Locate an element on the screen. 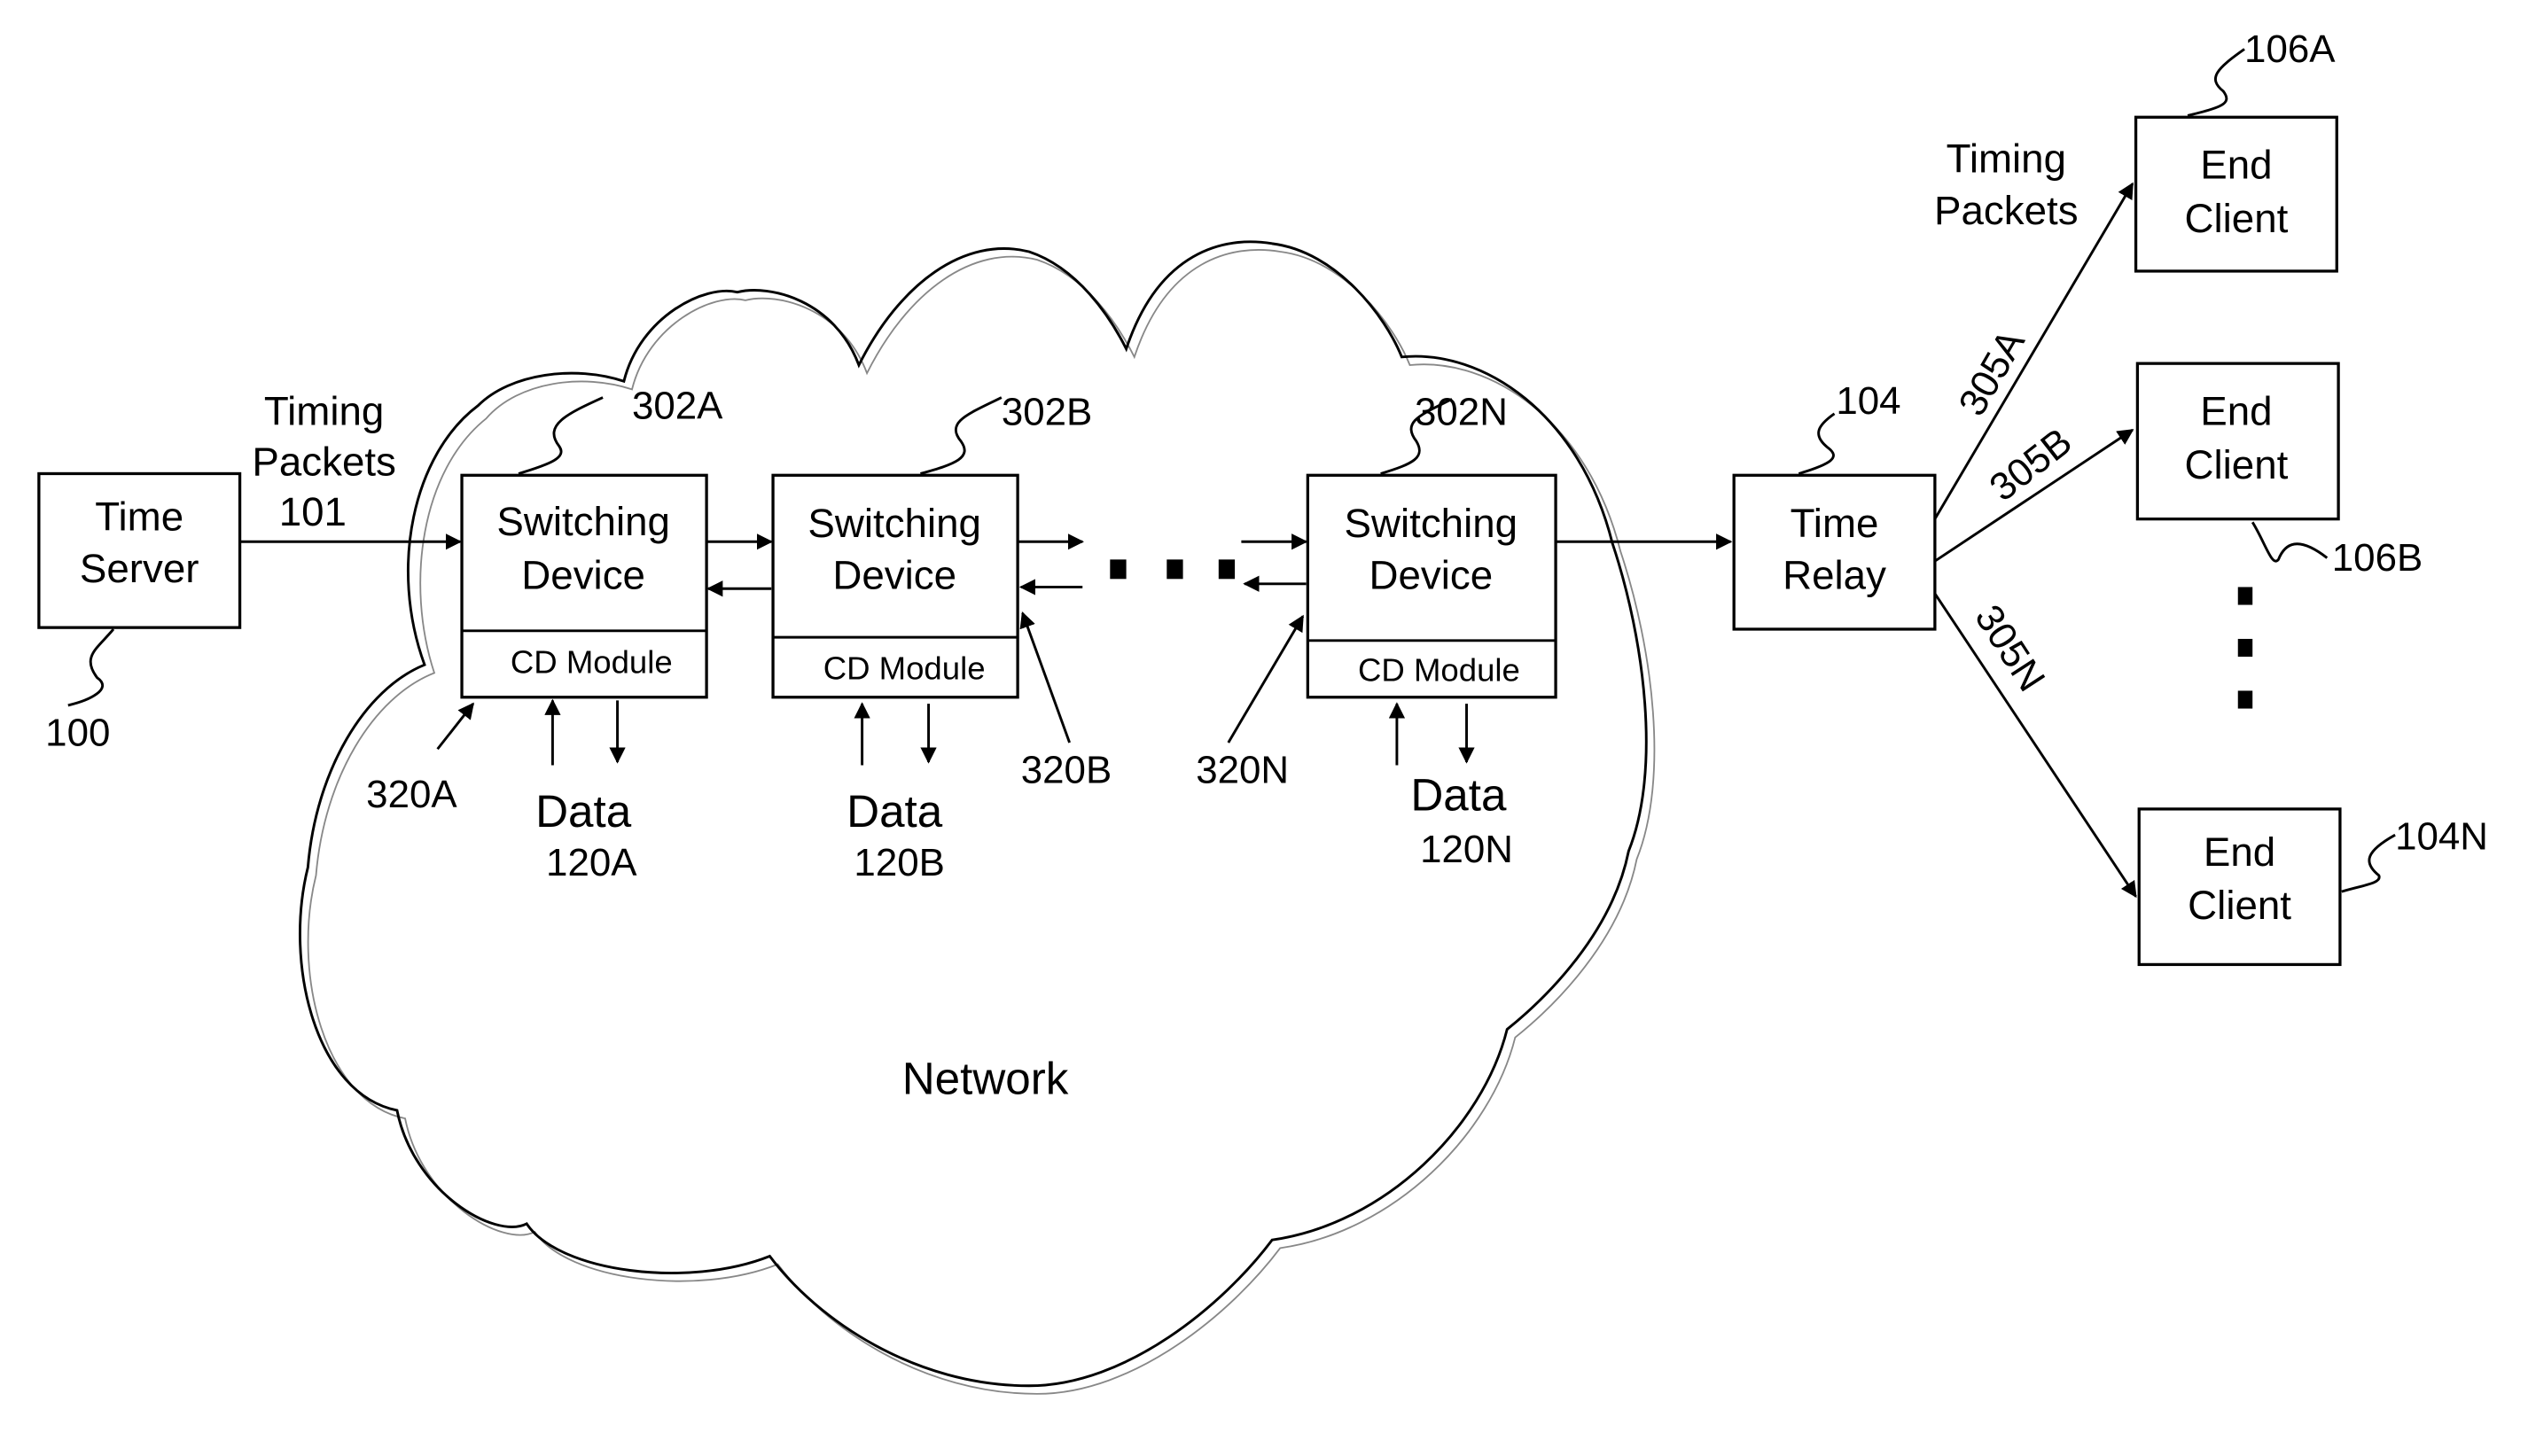  end-client-b: End Client is located at coordinates (2237, 441).